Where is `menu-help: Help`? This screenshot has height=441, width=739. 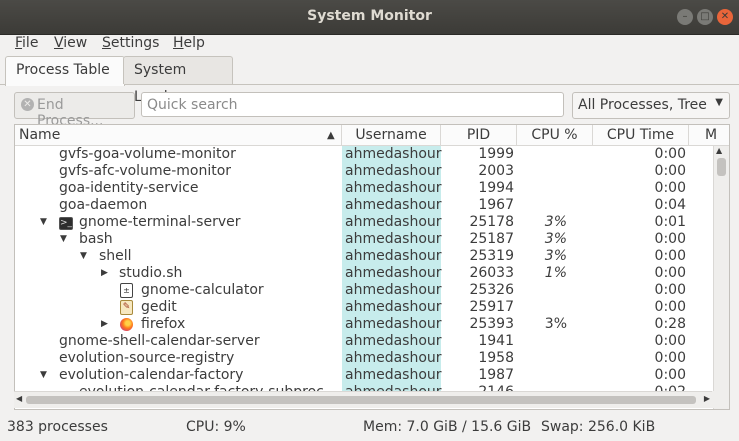 menu-help: Help is located at coordinates (189, 43).